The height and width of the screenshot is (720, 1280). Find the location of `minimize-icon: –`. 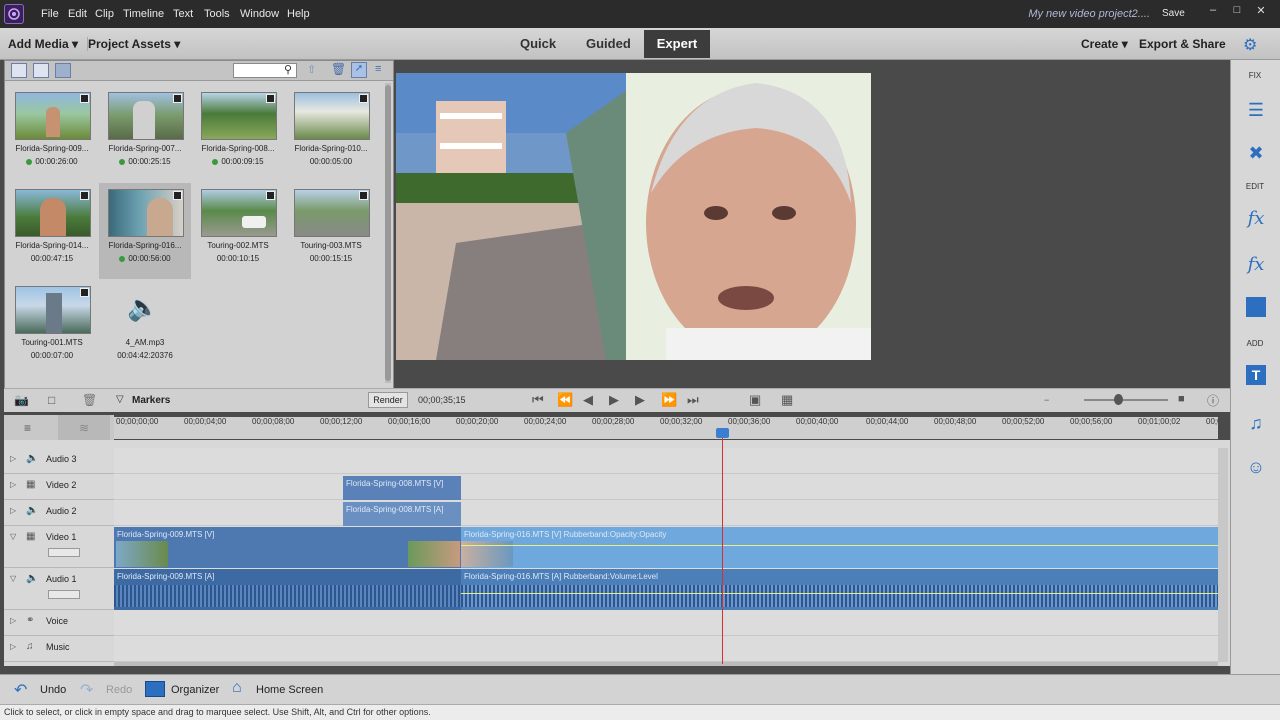

minimize-icon: – is located at coordinates (1213, 13).